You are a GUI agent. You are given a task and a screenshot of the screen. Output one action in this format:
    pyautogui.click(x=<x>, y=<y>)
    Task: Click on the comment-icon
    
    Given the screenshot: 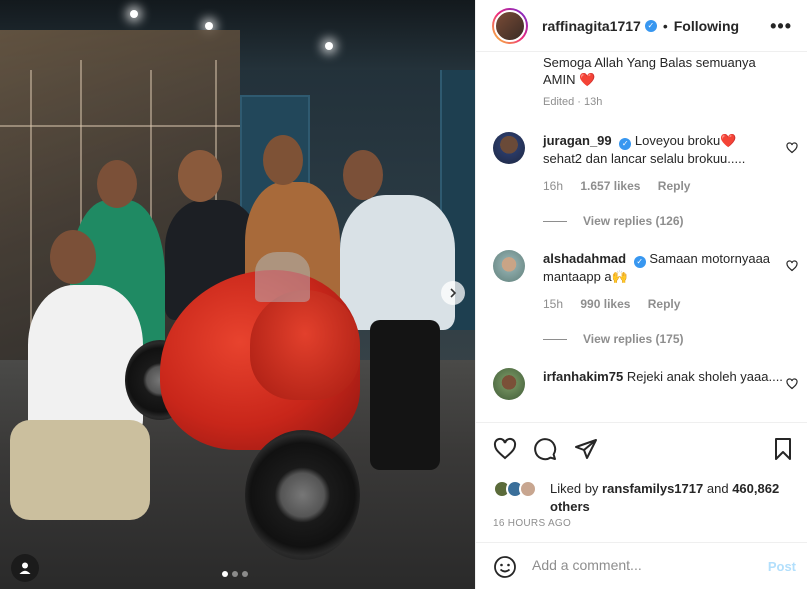 What is the action you would take?
    pyautogui.click(x=545, y=449)
    